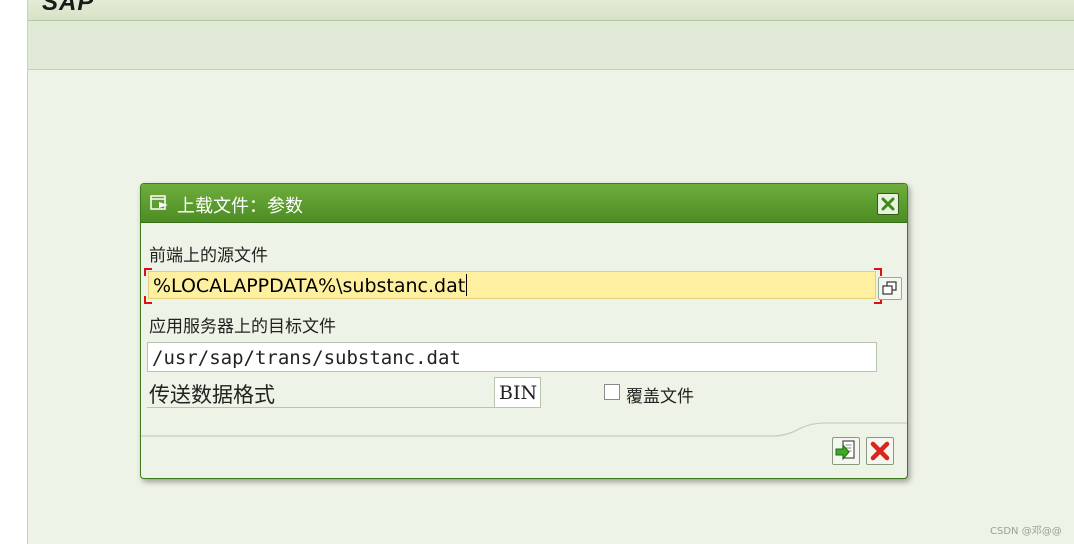 The height and width of the screenshot is (544, 1074). What do you see at coordinates (159, 202) in the screenshot?
I see `dialog-window-icon` at bounding box center [159, 202].